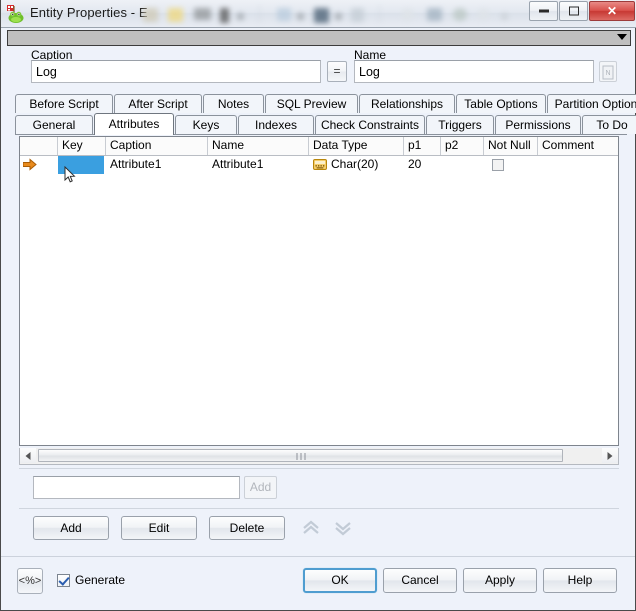 Image resolution: width=636 pixels, height=611 pixels. I want to click on cell-p2, so click(462, 165).